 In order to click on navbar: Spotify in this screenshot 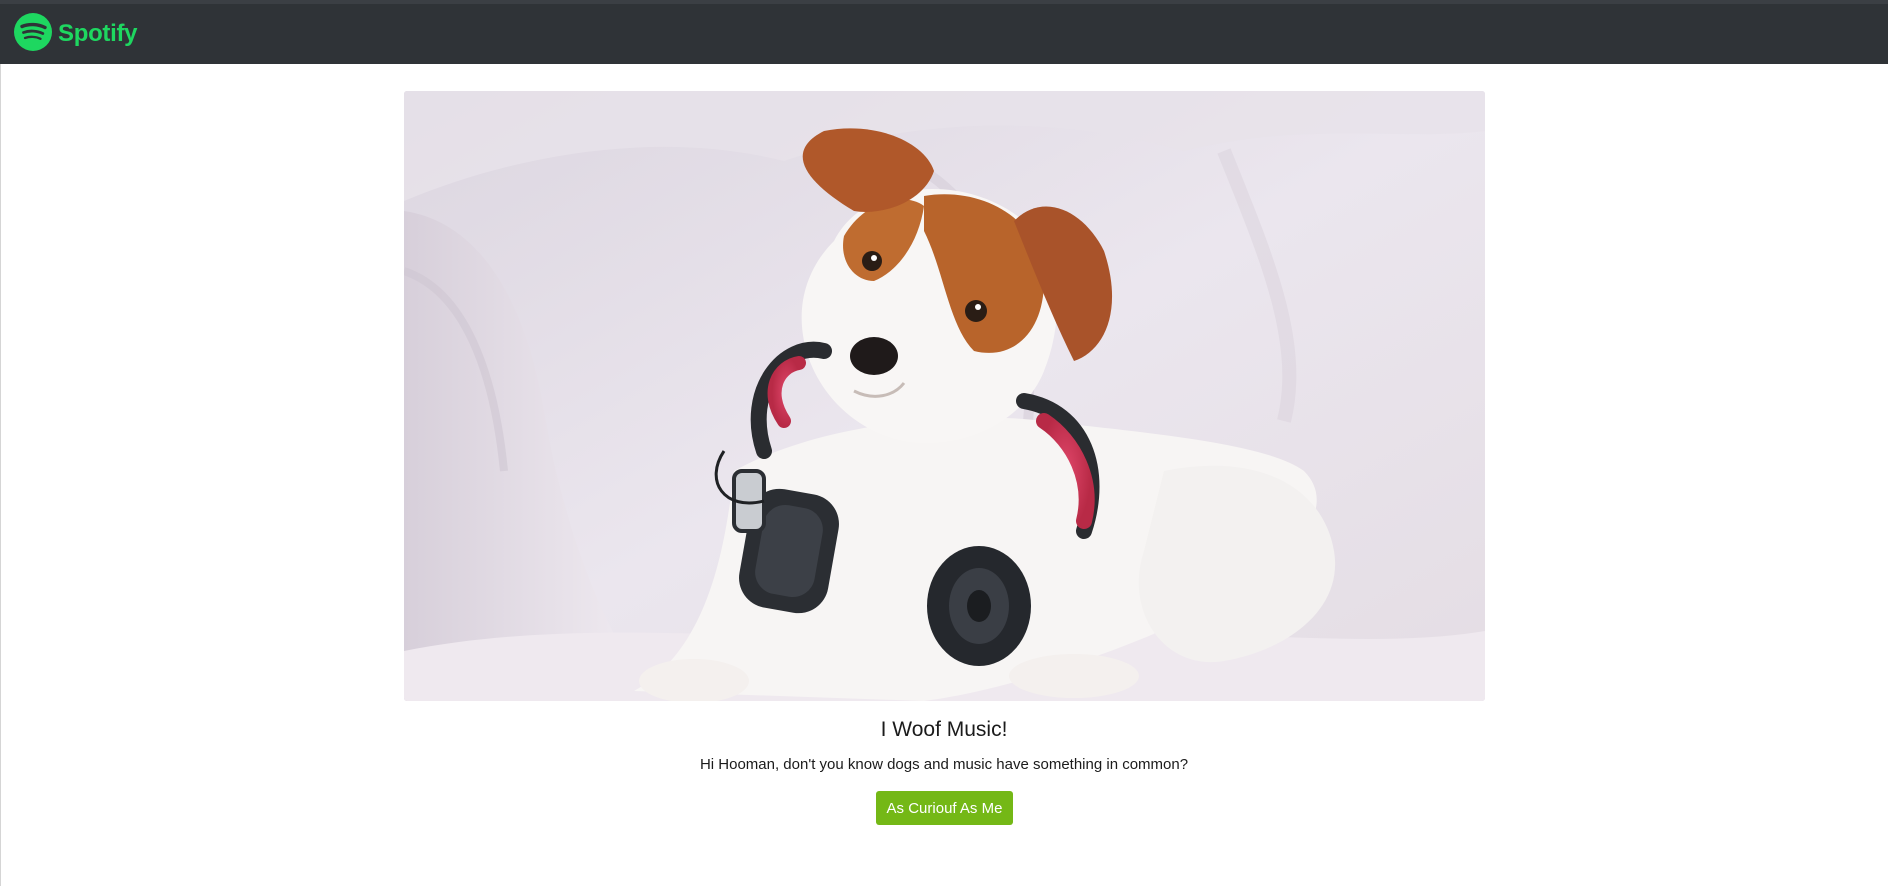, I will do `click(944, 34)`.